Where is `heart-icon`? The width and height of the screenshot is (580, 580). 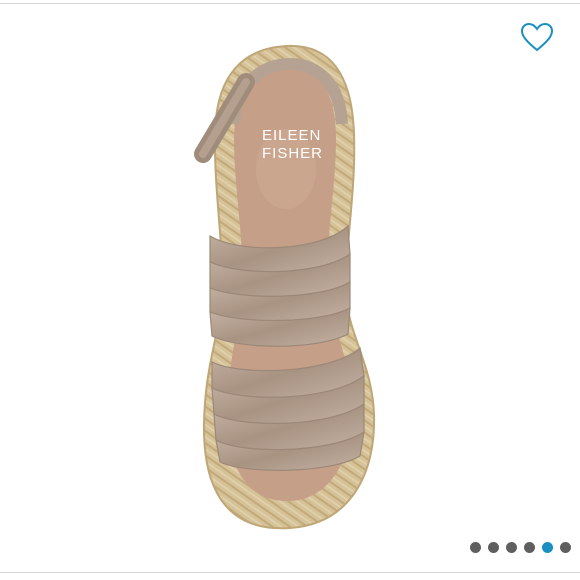 heart-icon is located at coordinates (537, 37).